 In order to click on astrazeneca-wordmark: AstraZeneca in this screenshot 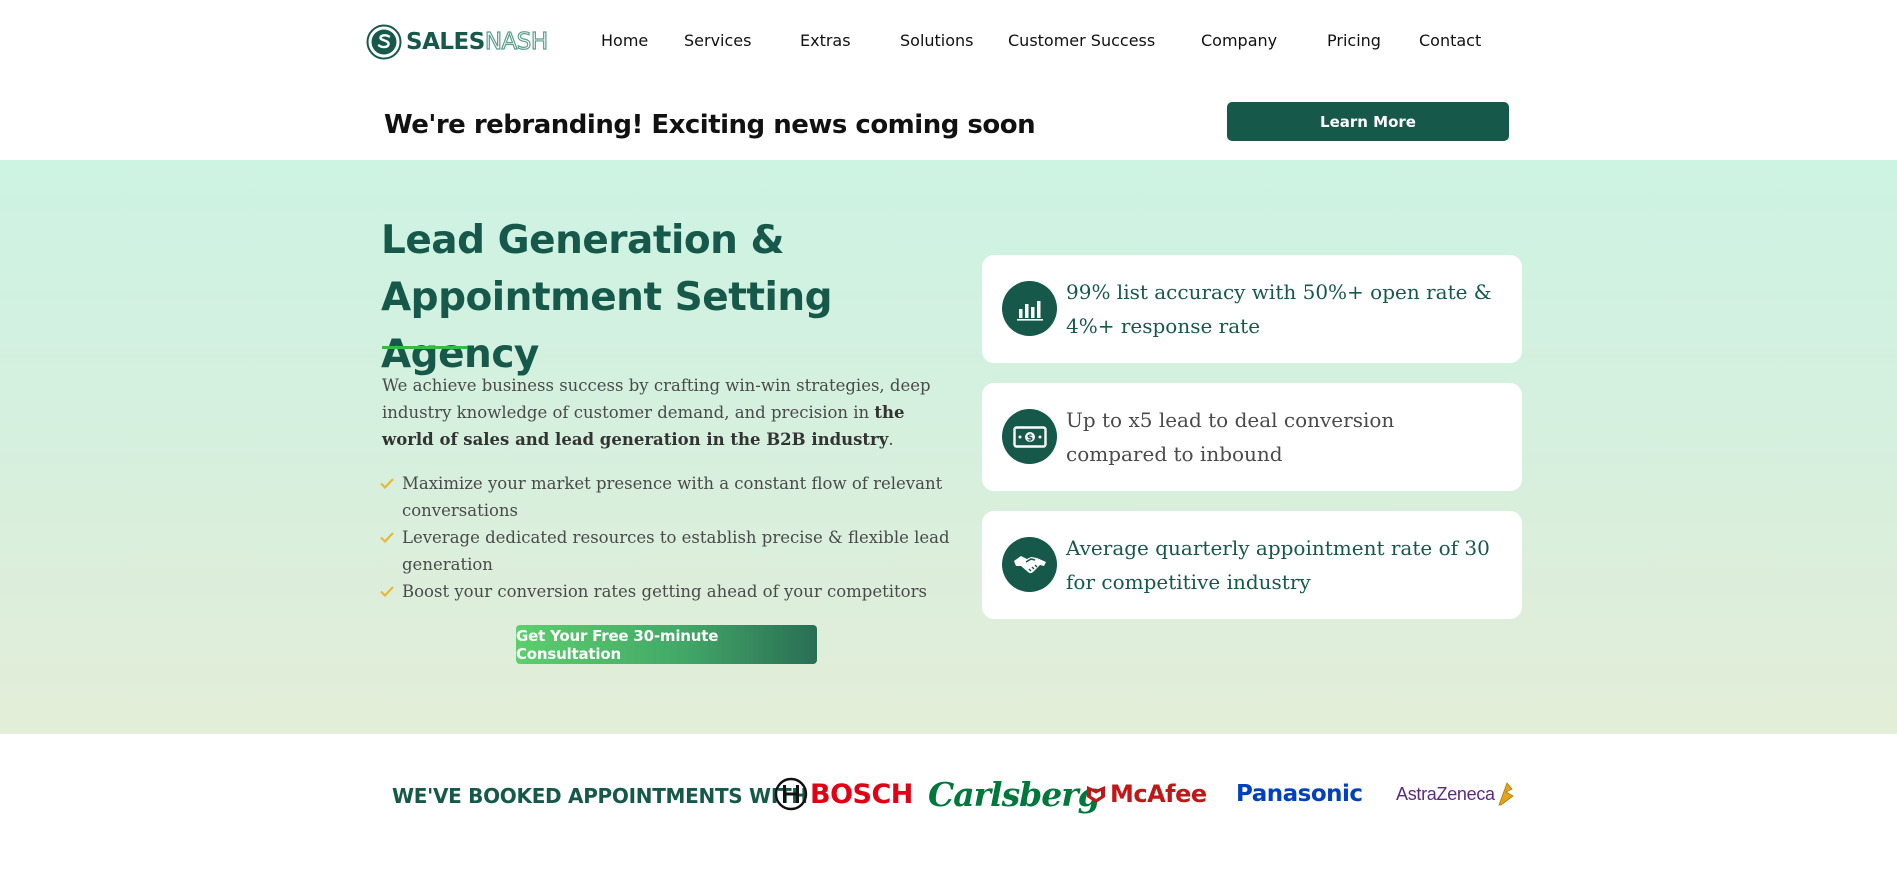, I will do `click(1445, 793)`.